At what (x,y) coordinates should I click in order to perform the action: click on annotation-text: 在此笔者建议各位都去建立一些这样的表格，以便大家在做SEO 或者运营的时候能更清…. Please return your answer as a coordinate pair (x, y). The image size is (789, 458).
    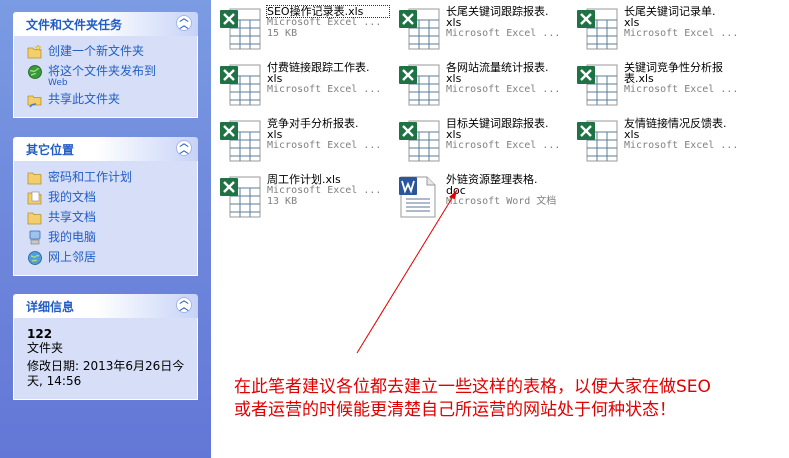
    Looking at the image, I should click on (509, 399).